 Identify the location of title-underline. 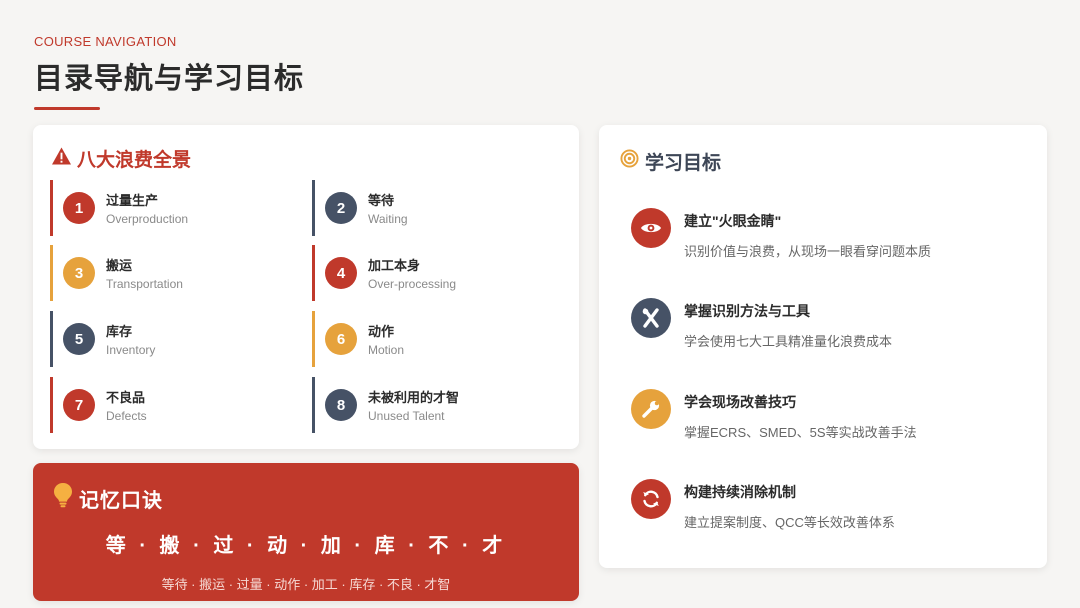
(67, 108).